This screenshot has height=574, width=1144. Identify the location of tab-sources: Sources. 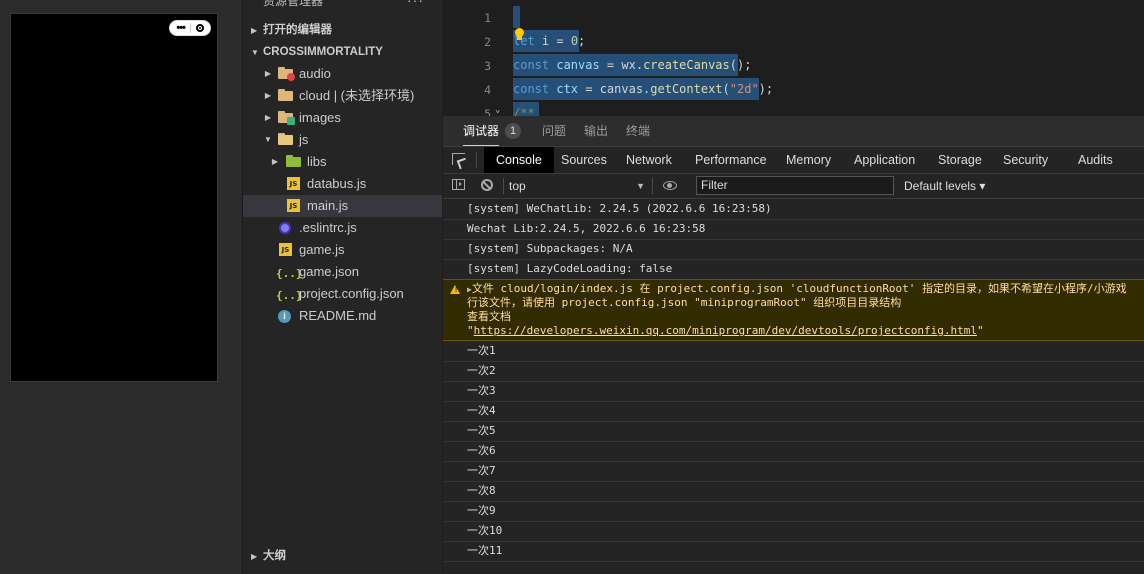
(584, 160).